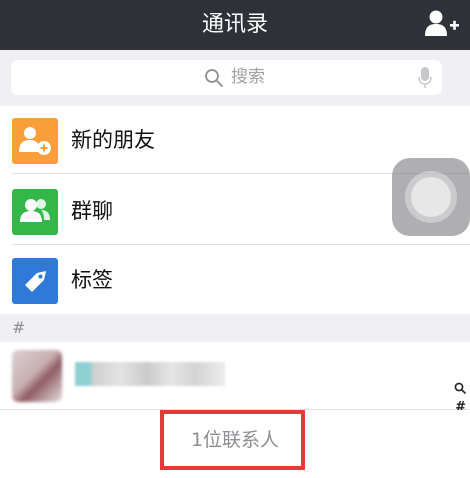 This screenshot has height=478, width=470. I want to click on new-friends-label: 新的朋友, so click(113, 140).